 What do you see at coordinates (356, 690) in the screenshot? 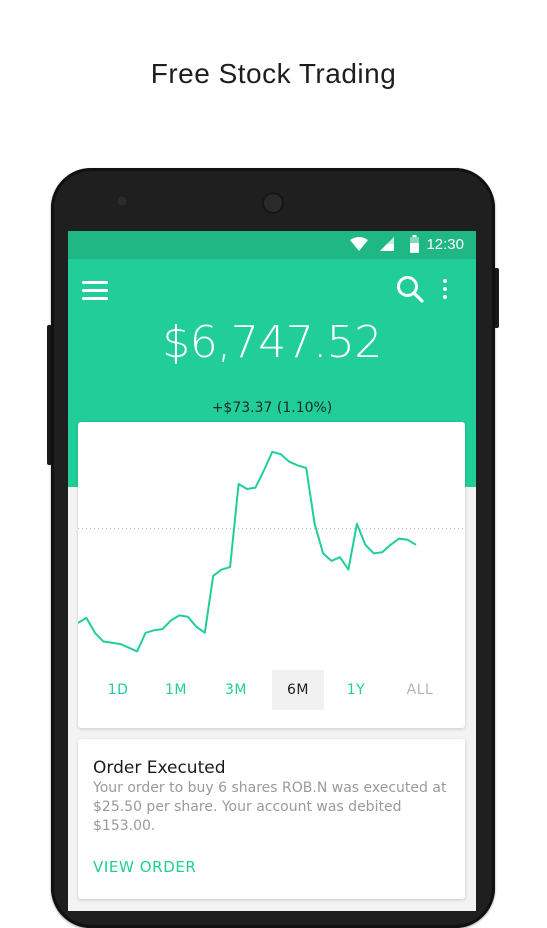
I see `range-tab-1y: 1Y` at bounding box center [356, 690].